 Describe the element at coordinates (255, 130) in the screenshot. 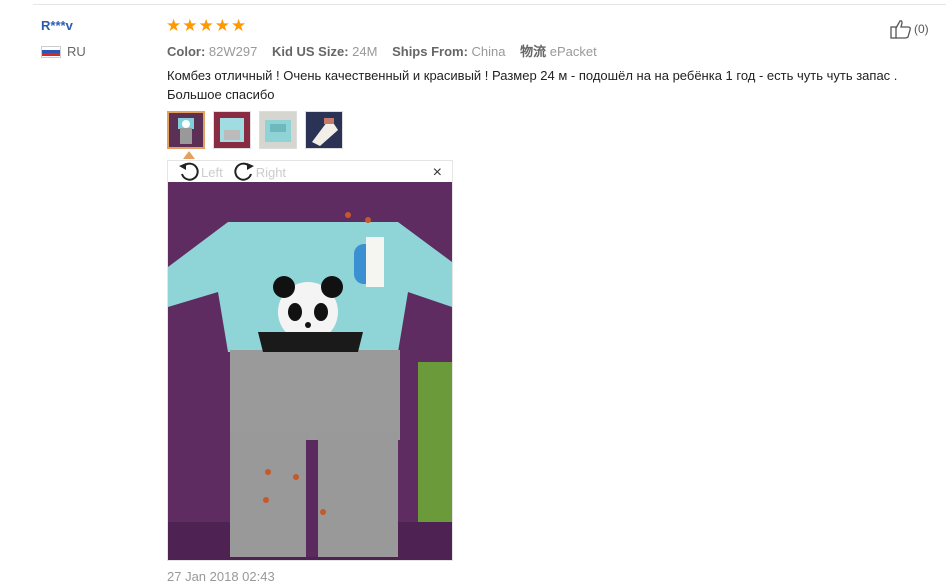

I see `photo-thumbnails` at that location.